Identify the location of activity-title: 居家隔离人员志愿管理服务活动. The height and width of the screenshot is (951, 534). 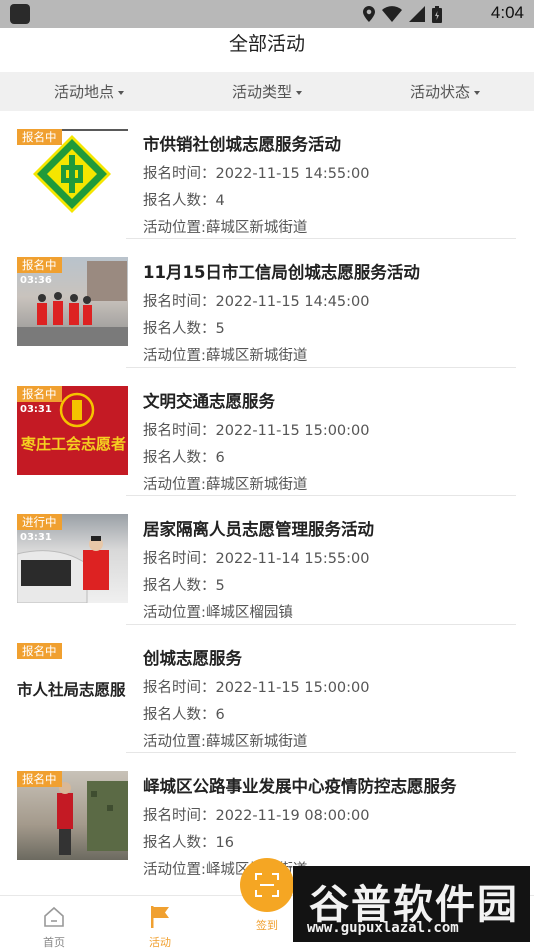
(258, 530).